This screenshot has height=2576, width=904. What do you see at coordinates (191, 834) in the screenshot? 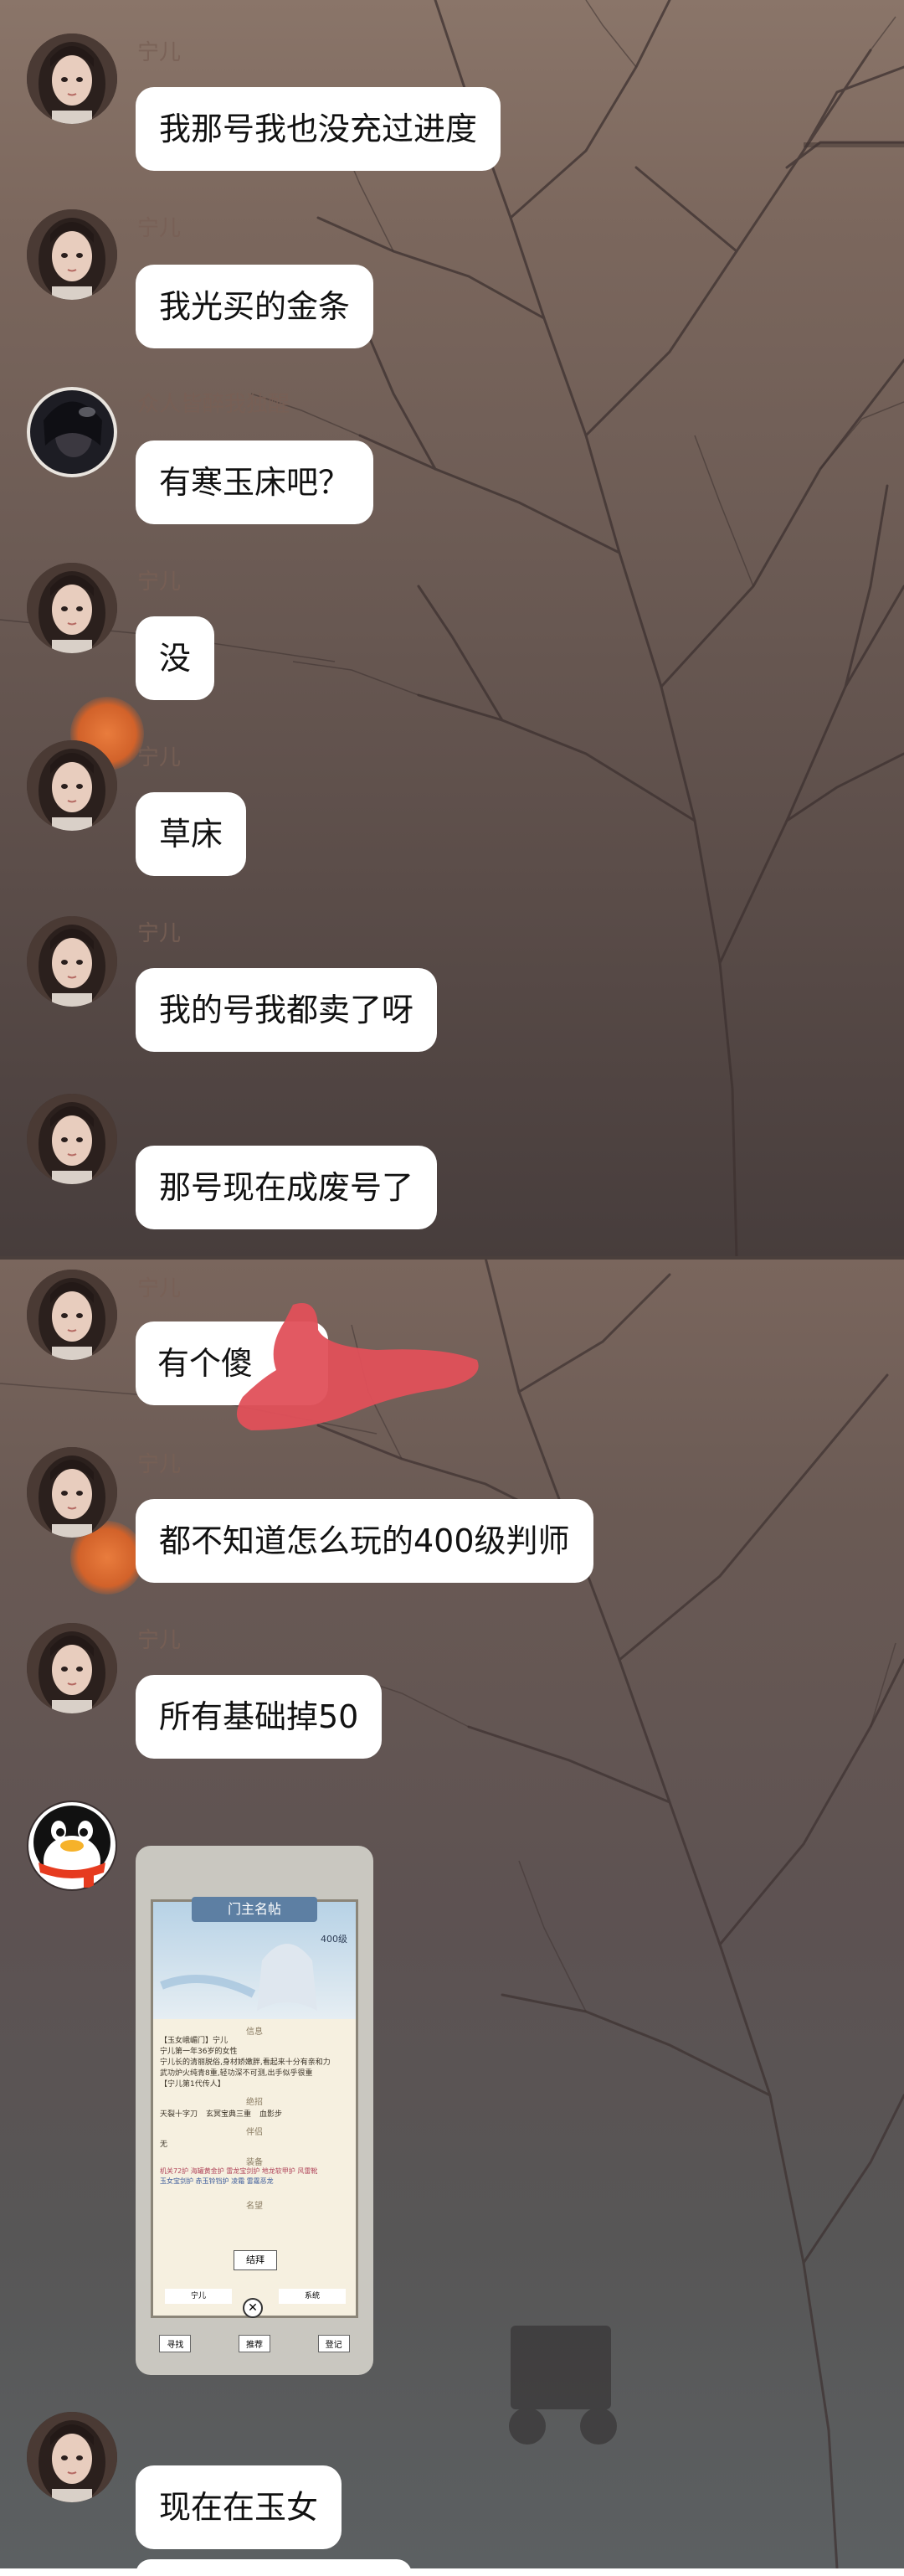
I see `message-bubble: 草床` at bounding box center [191, 834].